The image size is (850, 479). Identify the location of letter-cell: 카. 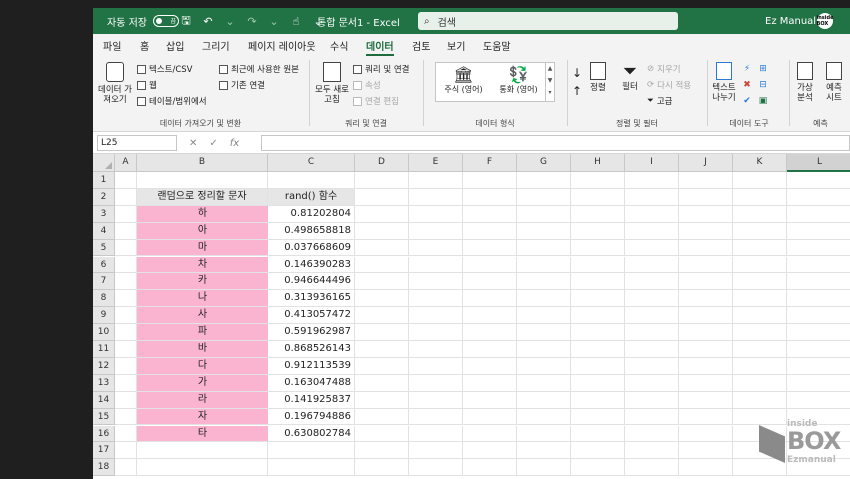
(202, 282).